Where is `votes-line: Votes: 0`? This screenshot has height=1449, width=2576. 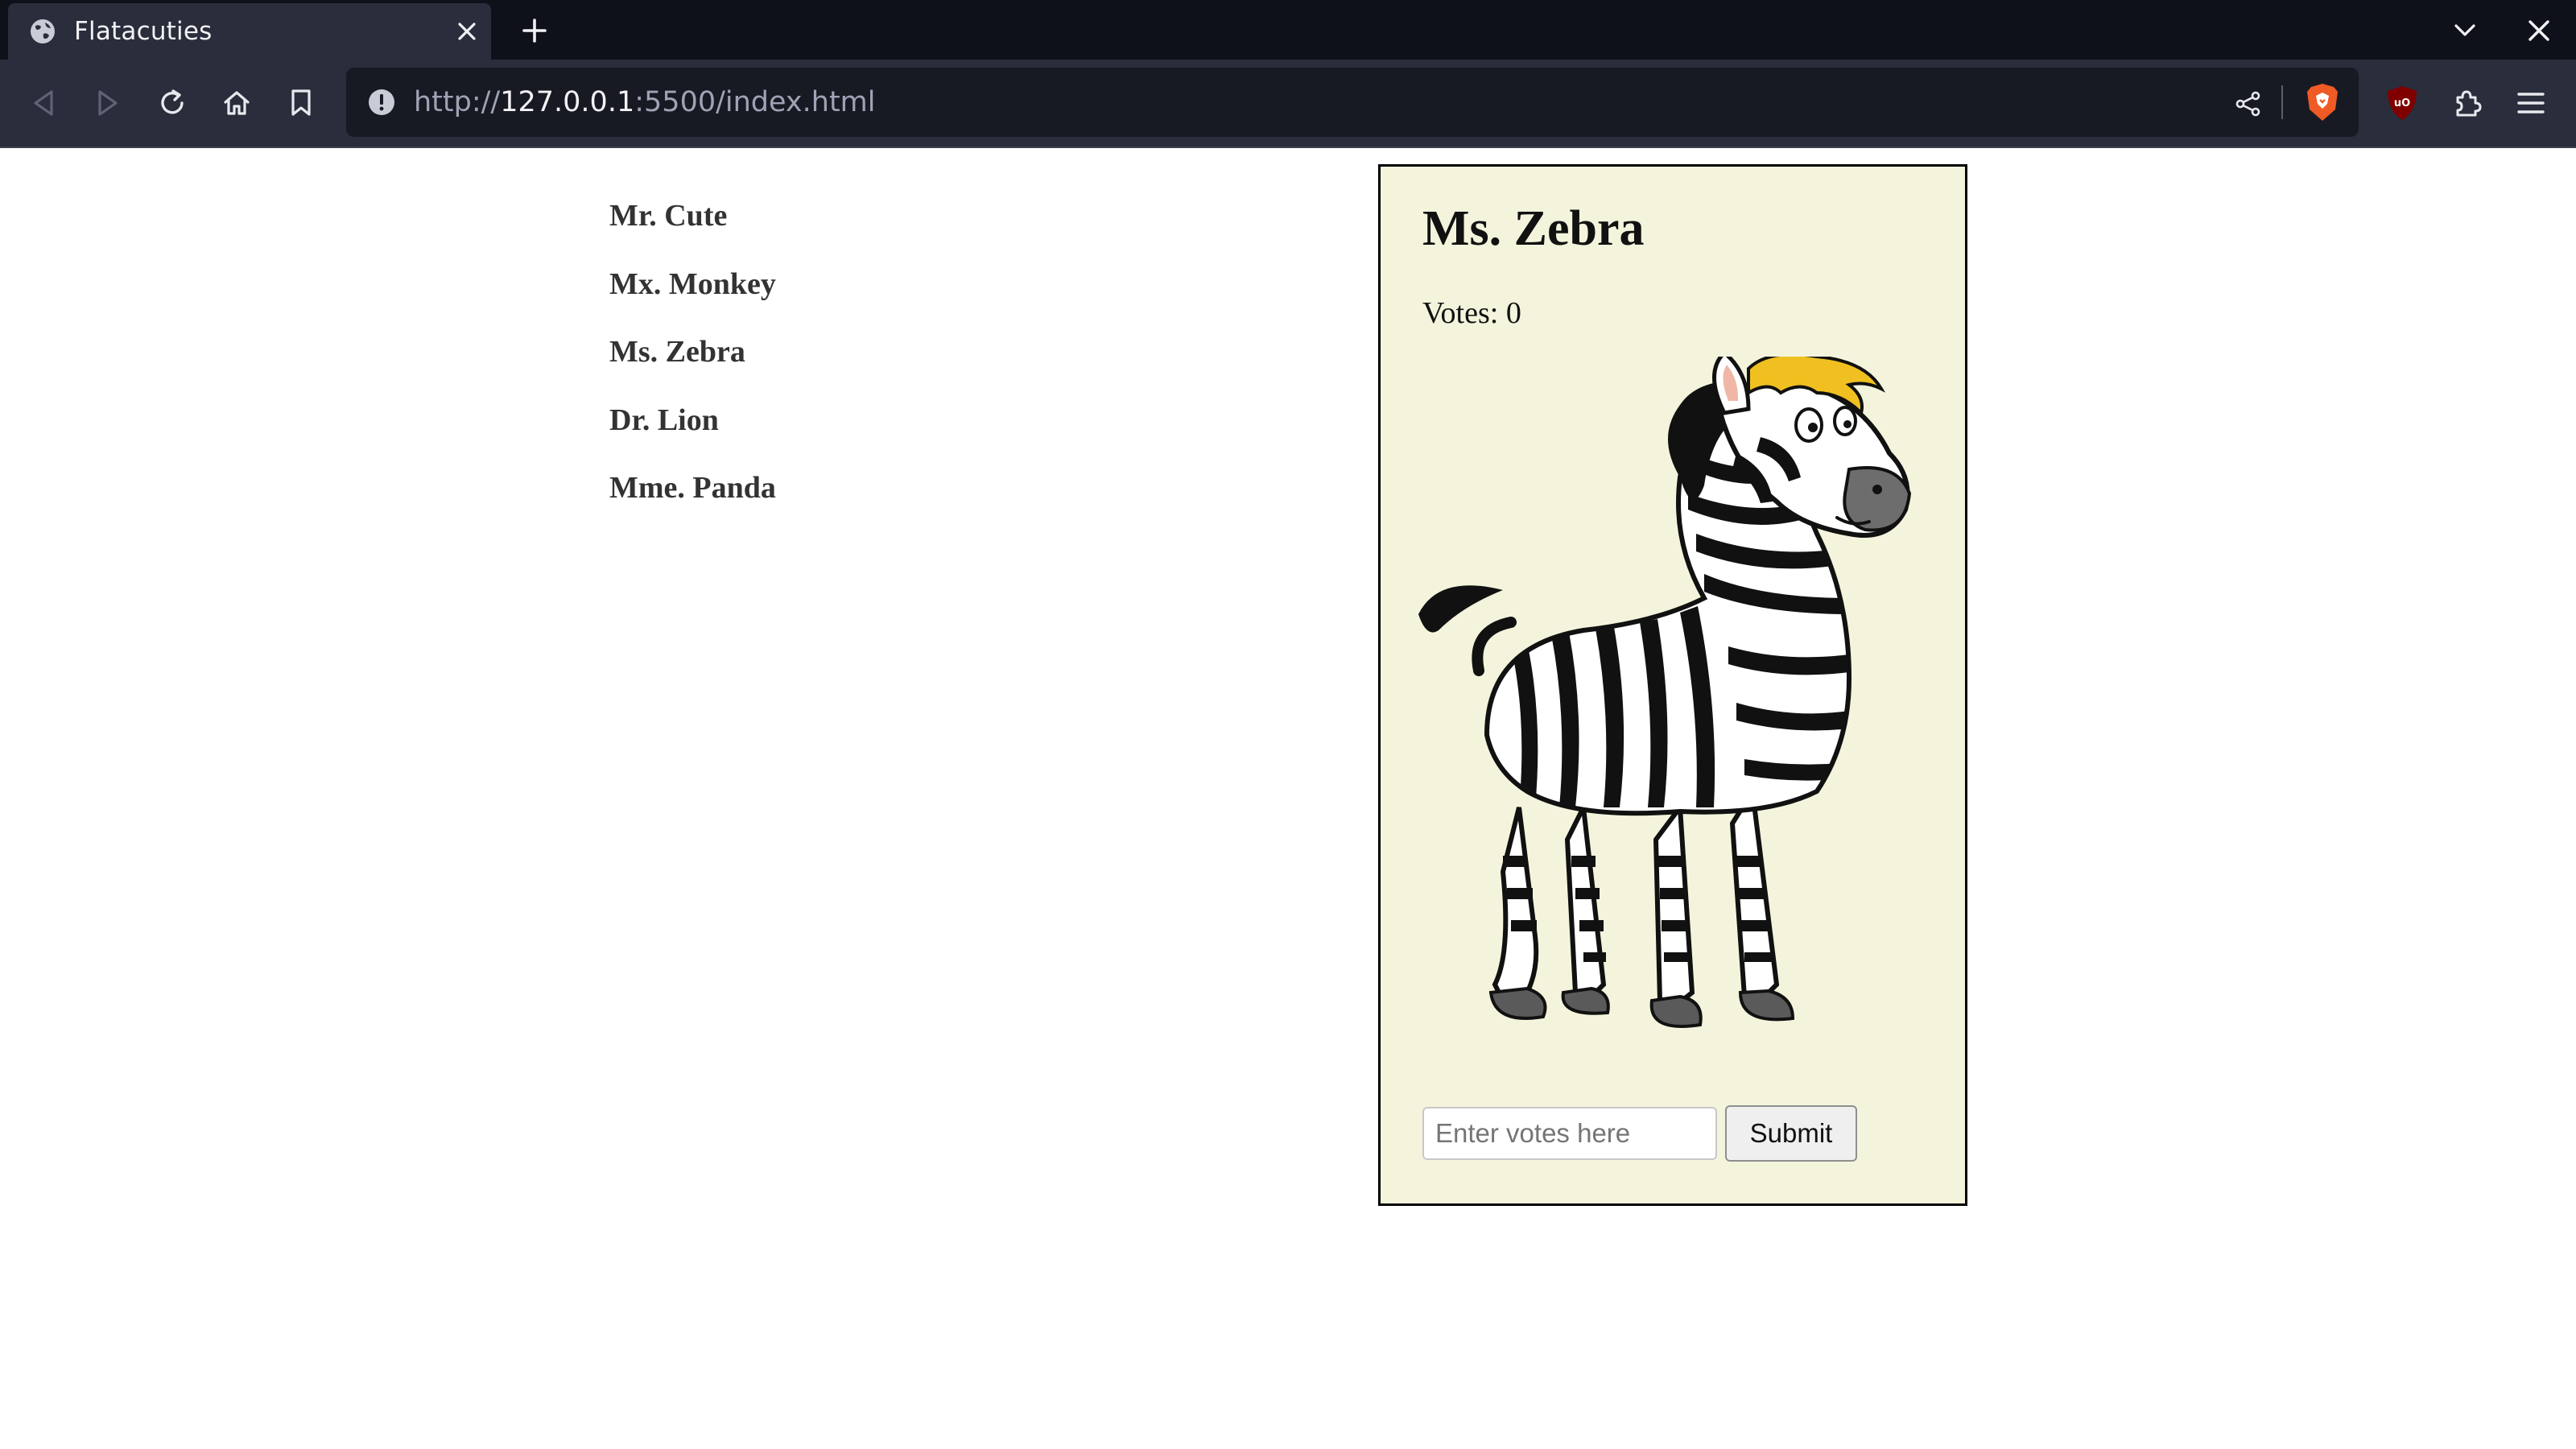 votes-line: Votes: 0 is located at coordinates (1471, 313).